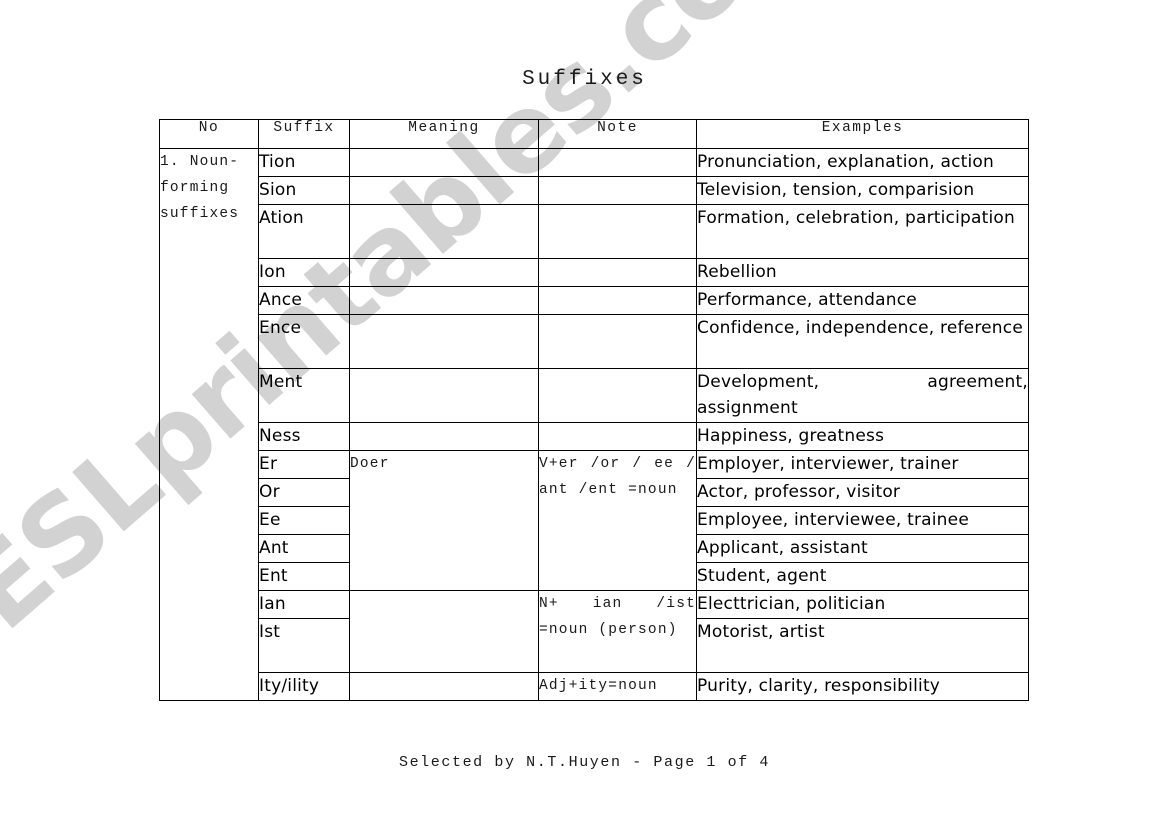 The width and height of the screenshot is (1169, 821). What do you see at coordinates (304, 492) in the screenshot?
I see `suffix-cell: Or` at bounding box center [304, 492].